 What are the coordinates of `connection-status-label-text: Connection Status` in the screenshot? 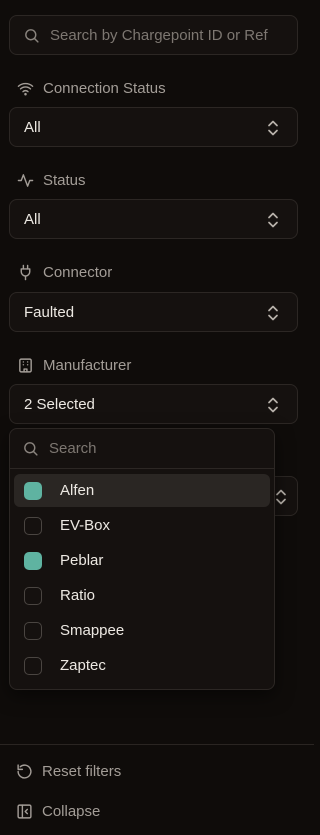 It's located at (104, 88).